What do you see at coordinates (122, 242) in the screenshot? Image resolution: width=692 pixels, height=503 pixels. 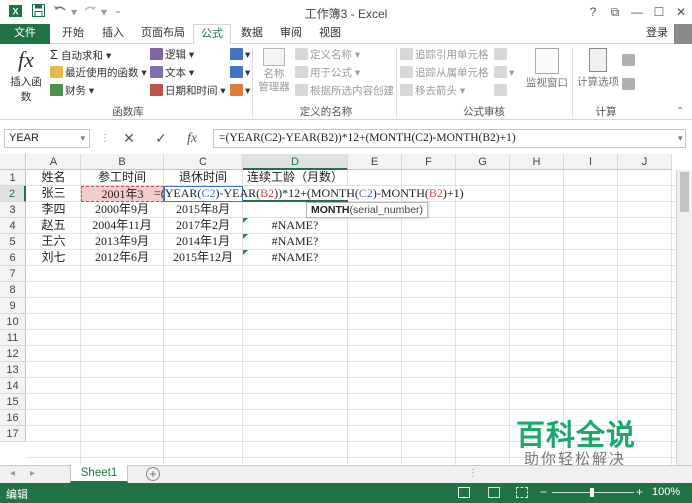 I see `cell-b5: 2013年9月` at bounding box center [122, 242].